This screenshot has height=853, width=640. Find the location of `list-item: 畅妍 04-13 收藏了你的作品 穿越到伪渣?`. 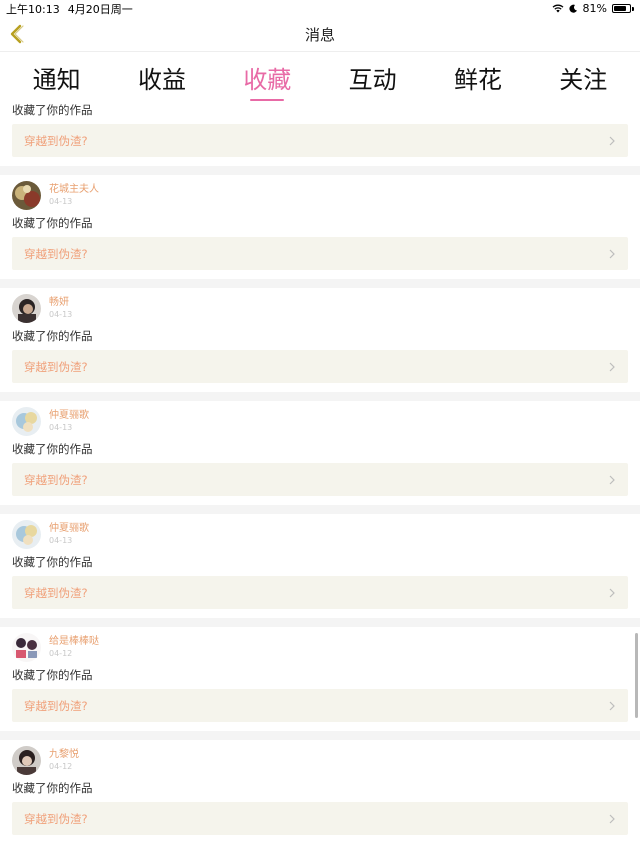

list-item: 畅妍 04-13 收藏了你的作品 穿越到伪渣? is located at coordinates (320, 347).